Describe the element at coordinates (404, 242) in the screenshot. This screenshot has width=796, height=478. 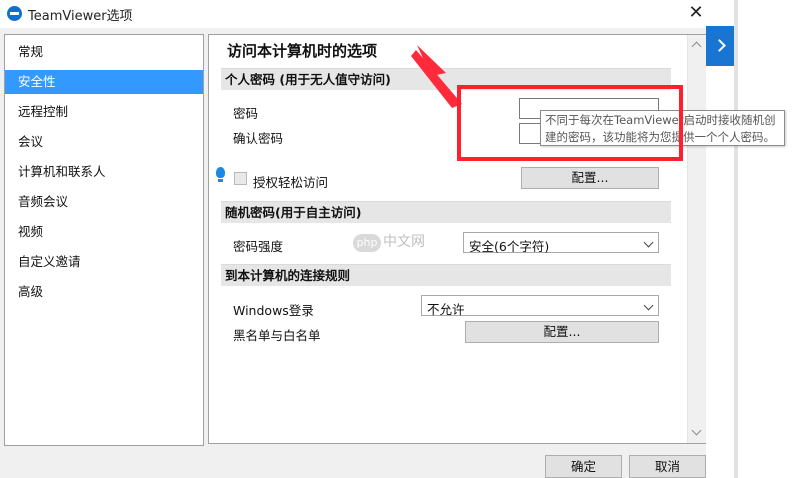
I see `watermark-text: 中文网` at that location.